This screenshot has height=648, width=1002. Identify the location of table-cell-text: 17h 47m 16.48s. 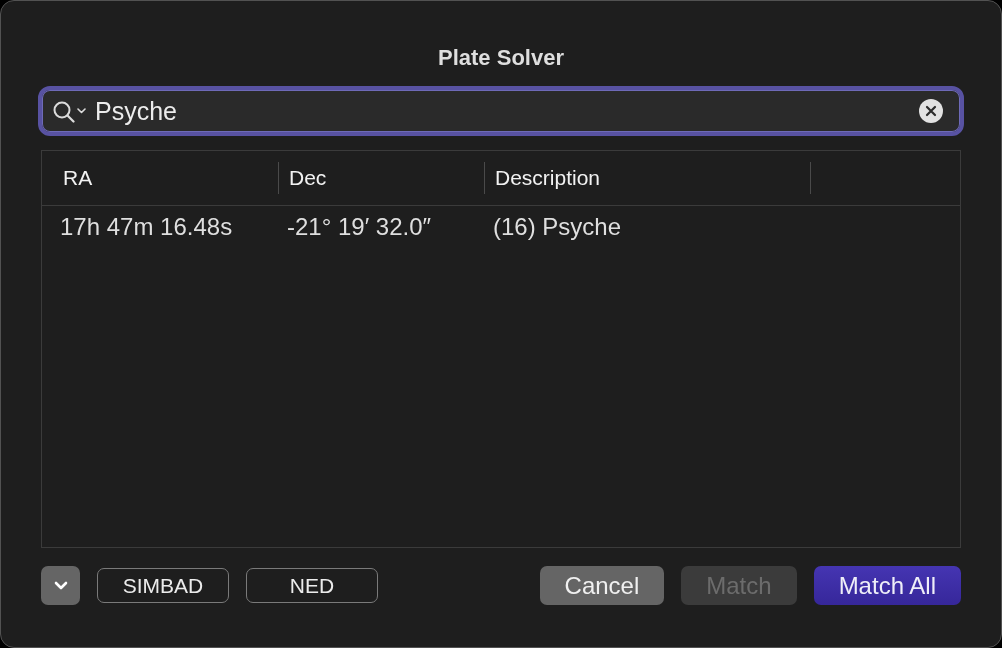
(146, 226).